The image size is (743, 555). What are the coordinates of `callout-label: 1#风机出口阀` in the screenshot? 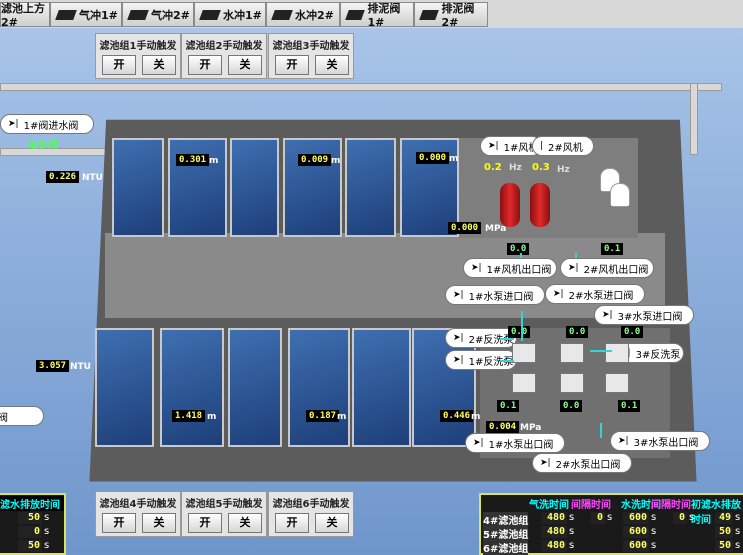 It's located at (519, 270).